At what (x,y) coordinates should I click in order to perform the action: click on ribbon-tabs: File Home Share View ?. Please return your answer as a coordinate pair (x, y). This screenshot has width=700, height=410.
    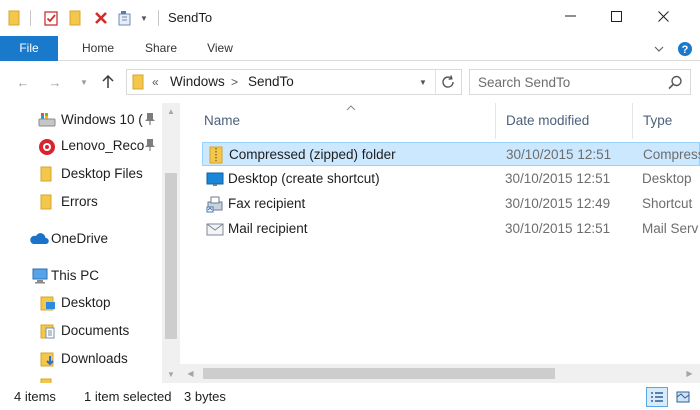
    Looking at the image, I should click on (350, 48).